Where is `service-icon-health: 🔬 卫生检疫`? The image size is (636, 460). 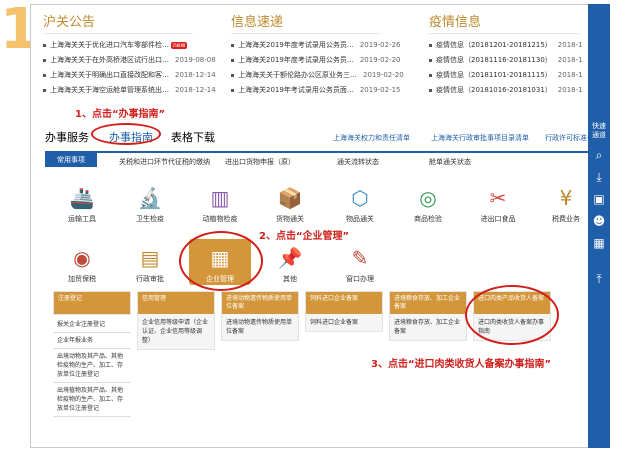 service-icon-health: 🔬 卫生检疫 is located at coordinates (150, 204).